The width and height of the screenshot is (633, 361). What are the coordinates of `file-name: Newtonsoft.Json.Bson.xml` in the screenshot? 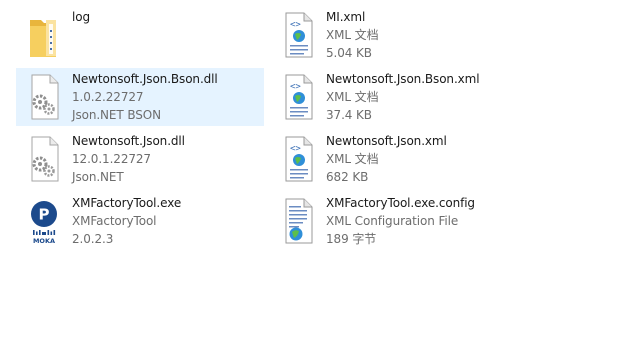 It's located at (403, 79).